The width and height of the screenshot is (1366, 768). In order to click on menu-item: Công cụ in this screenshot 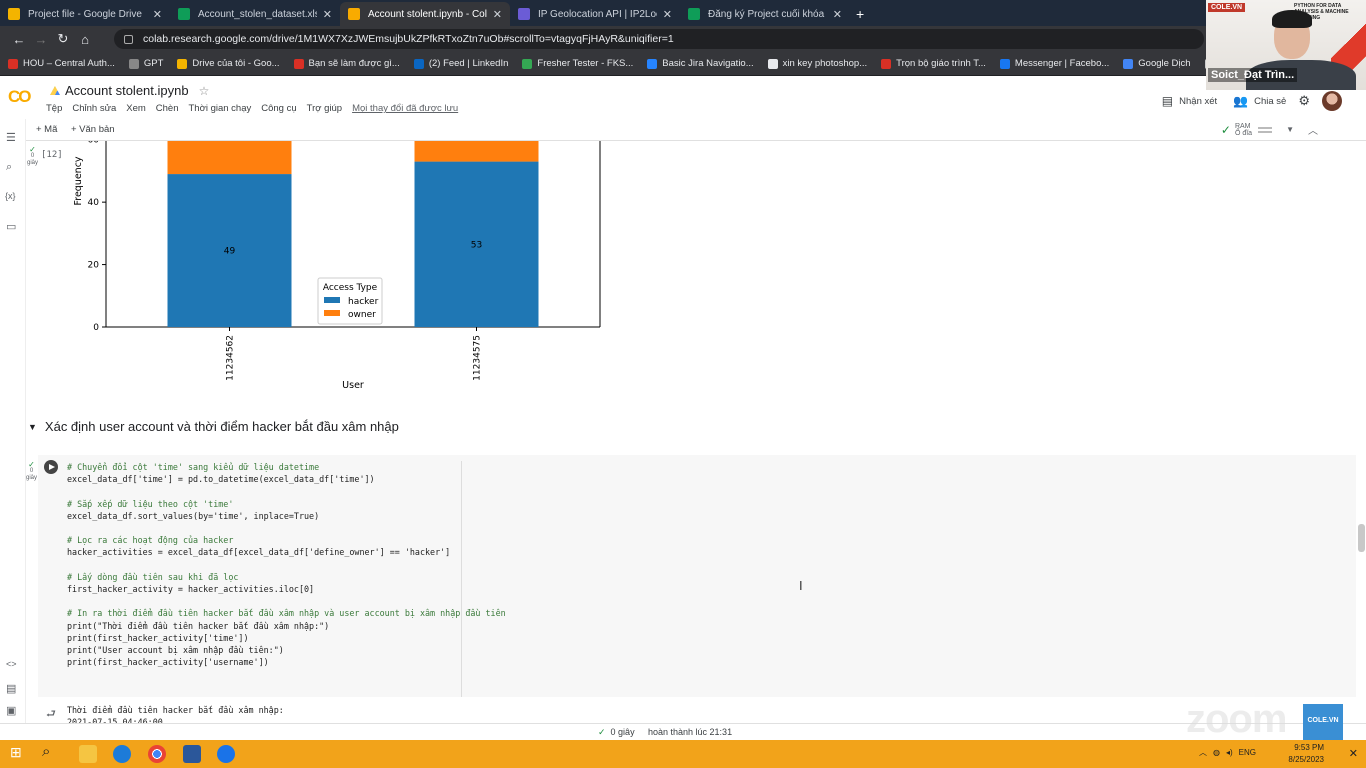, I will do `click(278, 108)`.